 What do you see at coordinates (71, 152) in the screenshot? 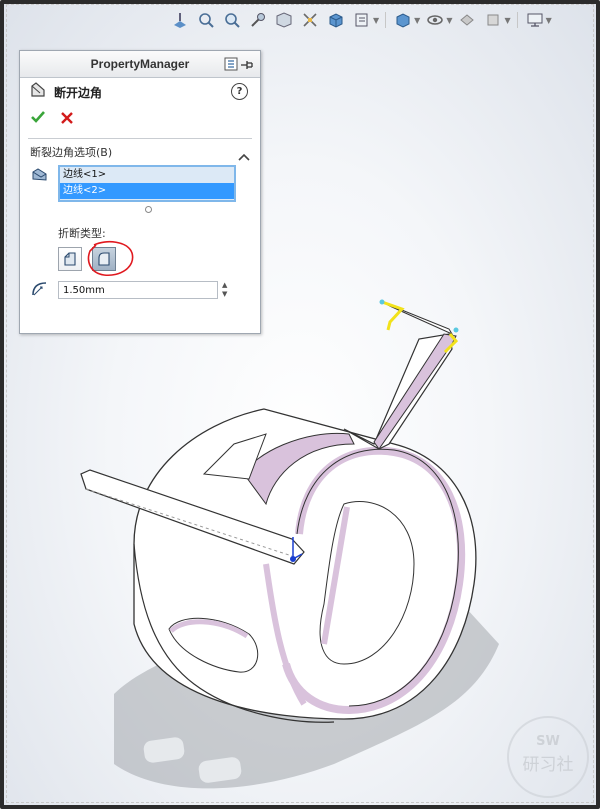
I see `group-title: 断裂边角选项(B)` at bounding box center [71, 152].